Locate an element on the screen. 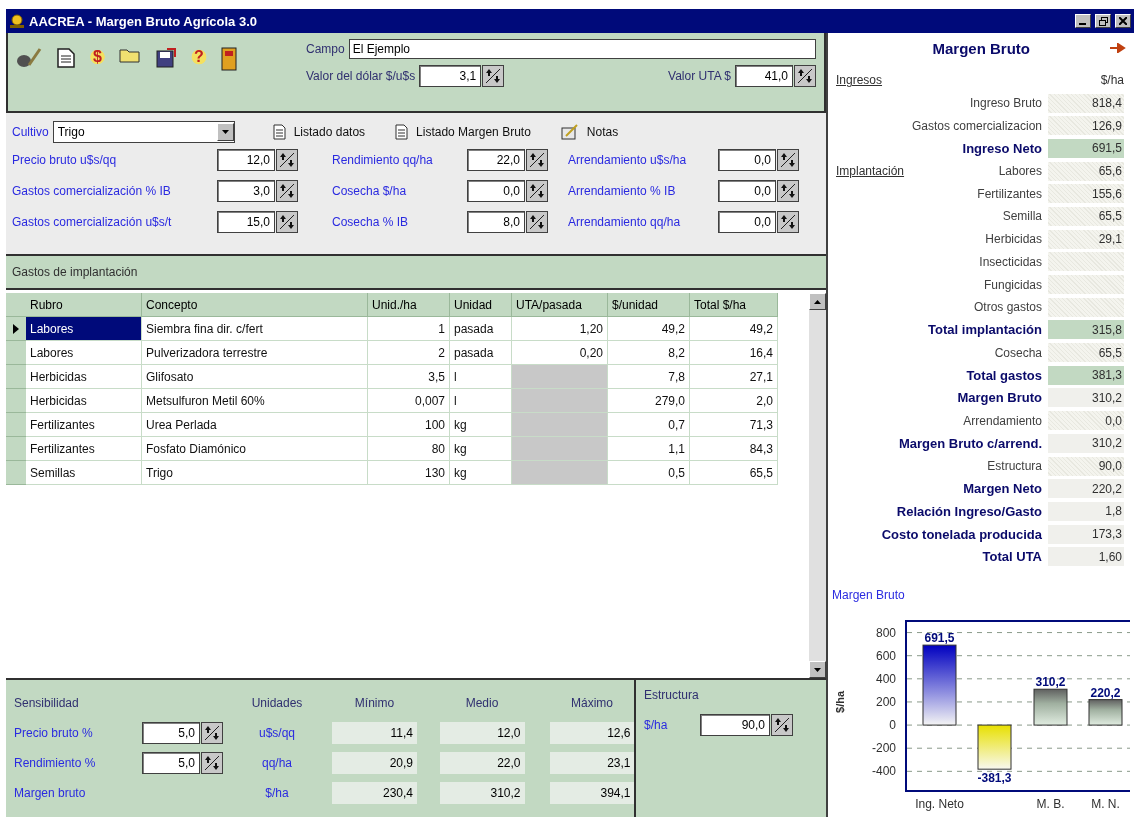  summary-value: 29,1 is located at coordinates (1086, 239).